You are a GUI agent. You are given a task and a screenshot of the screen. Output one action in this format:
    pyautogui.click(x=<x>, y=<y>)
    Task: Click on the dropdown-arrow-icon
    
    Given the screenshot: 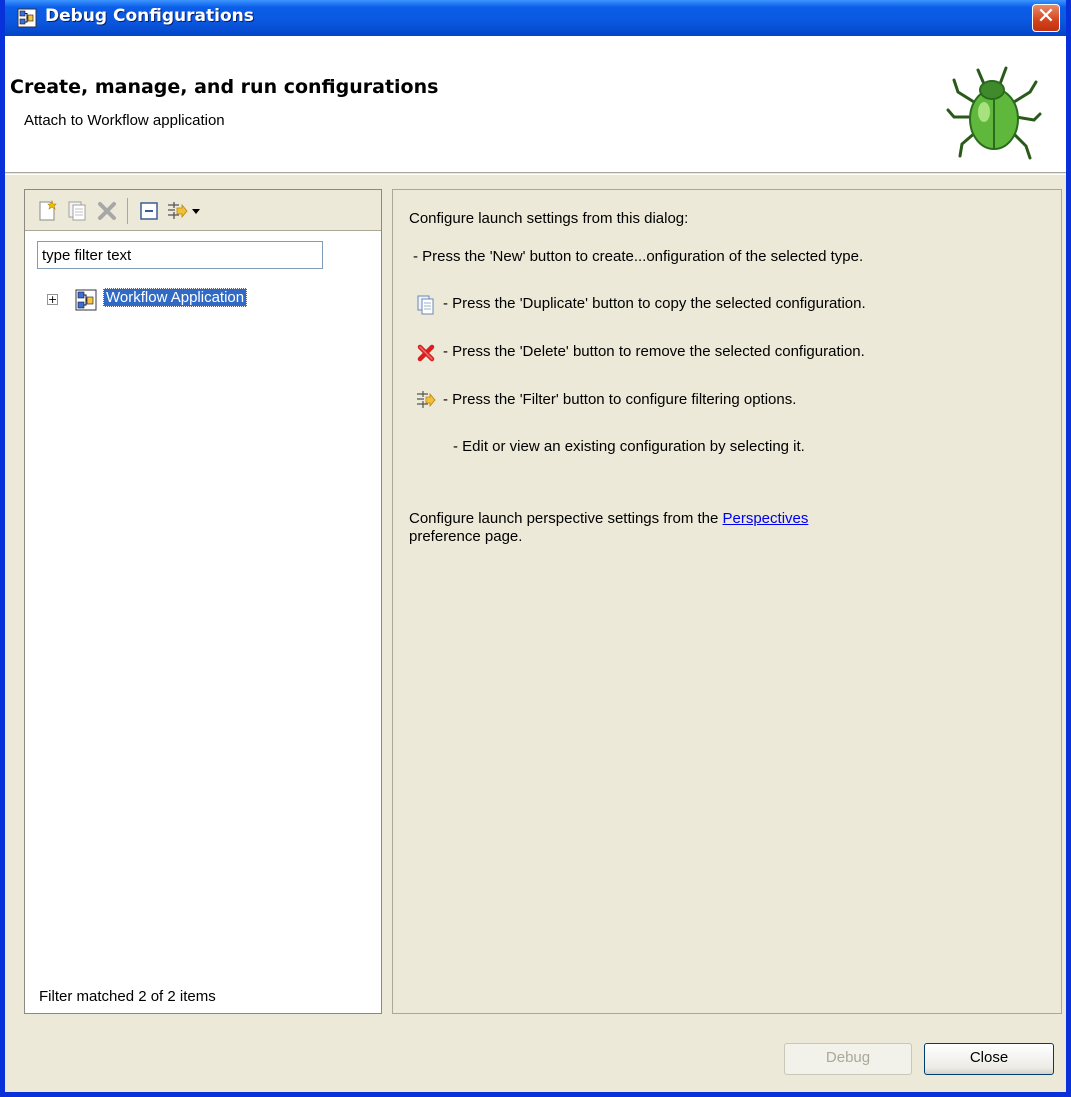 What is the action you would take?
    pyautogui.click(x=196, y=211)
    